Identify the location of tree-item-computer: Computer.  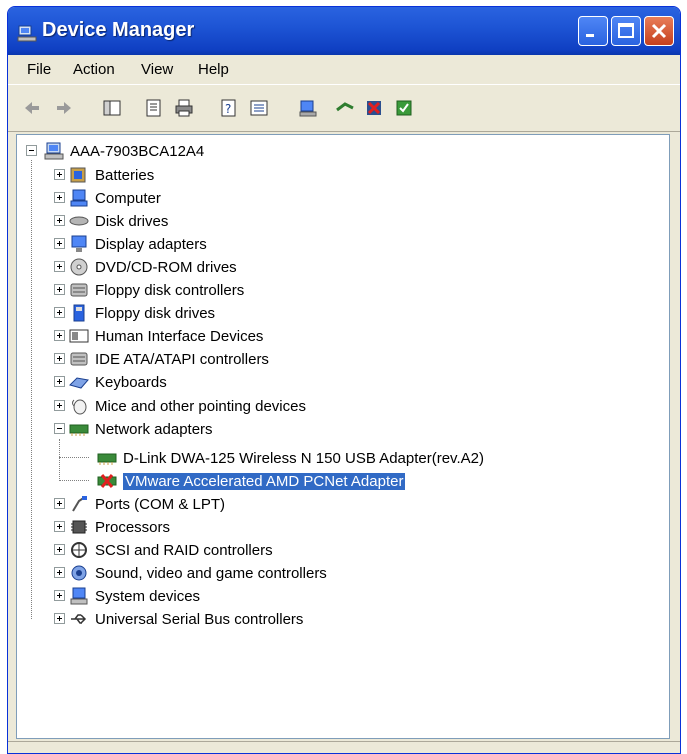
(115, 198).